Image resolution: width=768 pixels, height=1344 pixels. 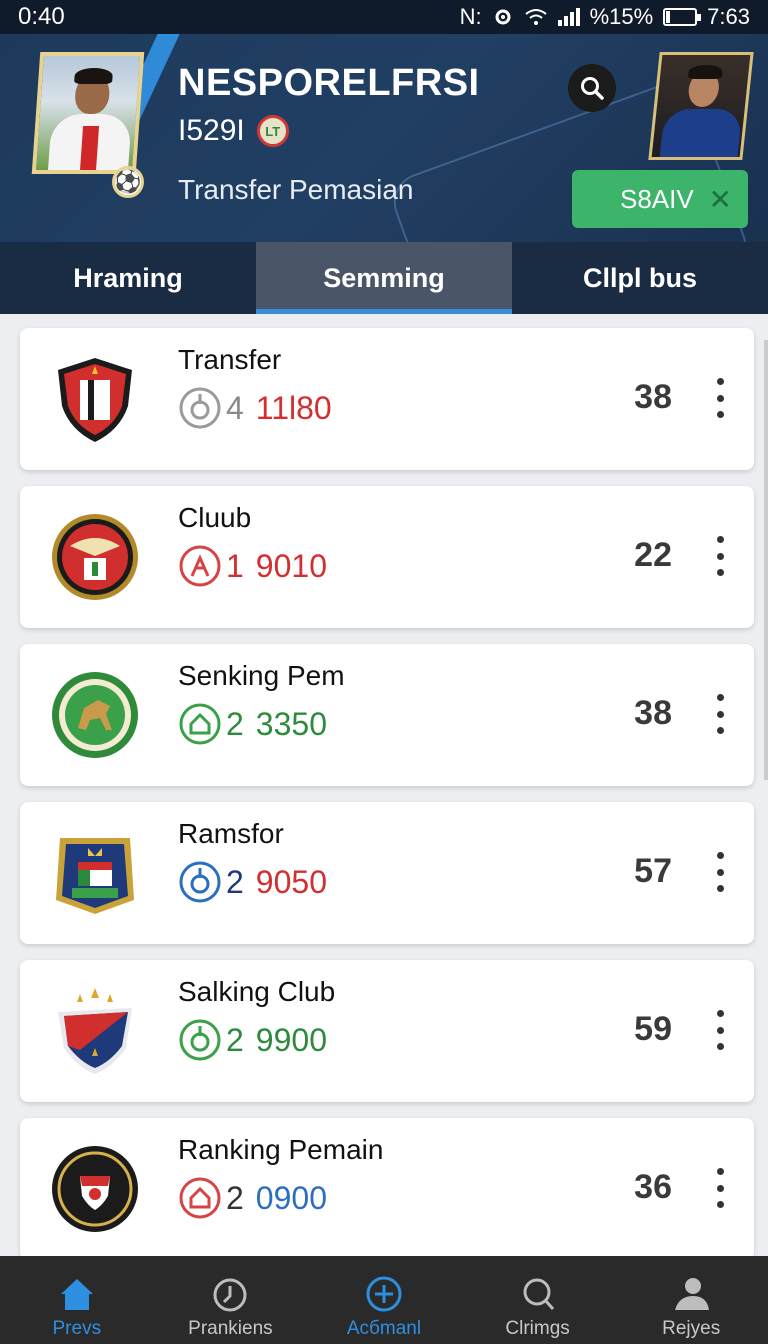 I want to click on nav-label: Acбmanl, so click(x=384, y=1328).